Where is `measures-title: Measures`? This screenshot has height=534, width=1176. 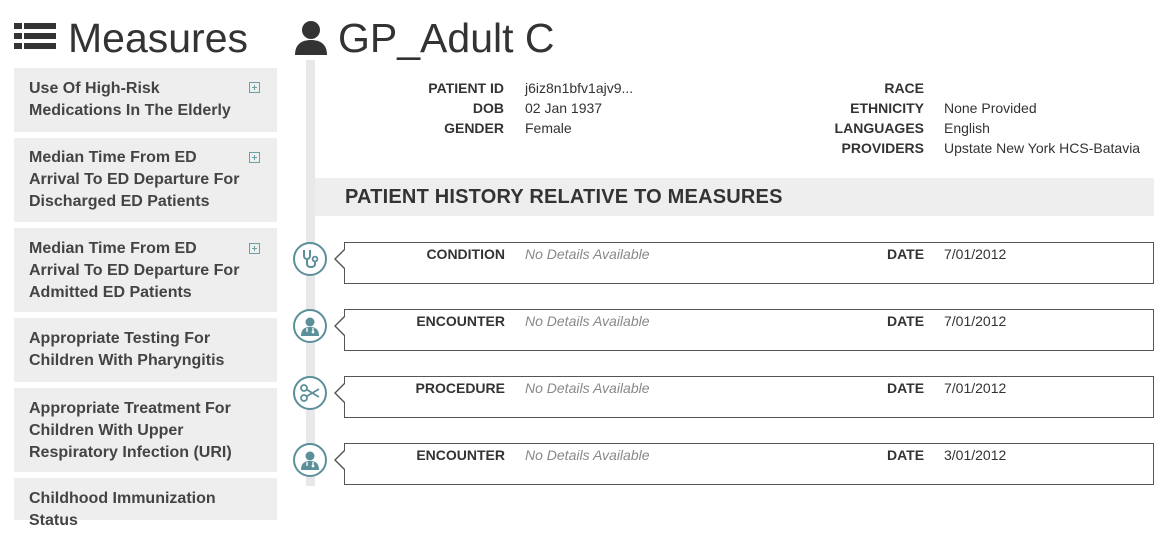
measures-title: Measures is located at coordinates (158, 38).